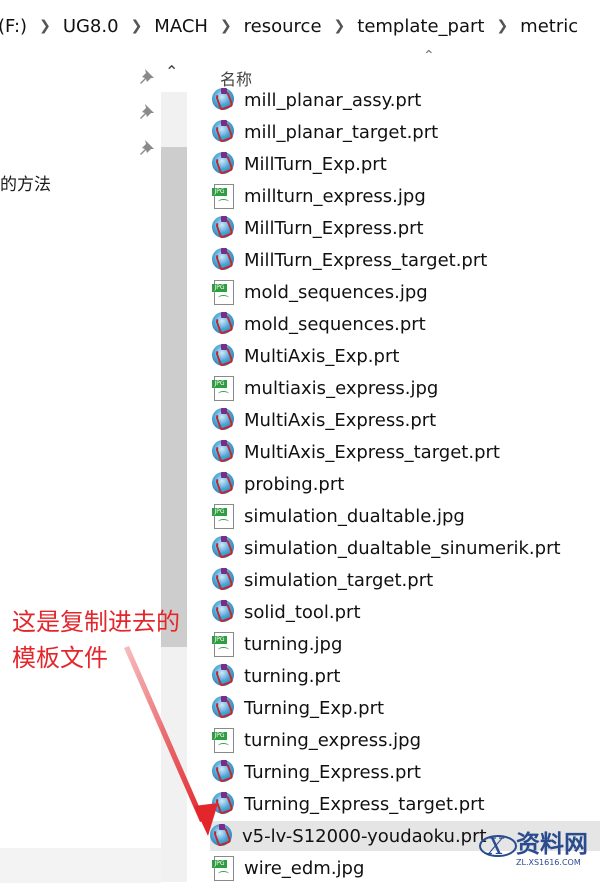  Describe the element at coordinates (406, 612) in the screenshot. I see `file-row: solid_tool.prt` at that location.